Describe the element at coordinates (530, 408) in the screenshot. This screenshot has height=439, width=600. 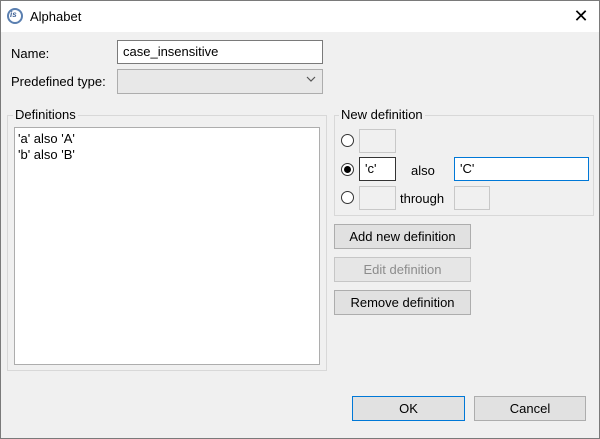
I see `cancel-button: Cancel` at that location.